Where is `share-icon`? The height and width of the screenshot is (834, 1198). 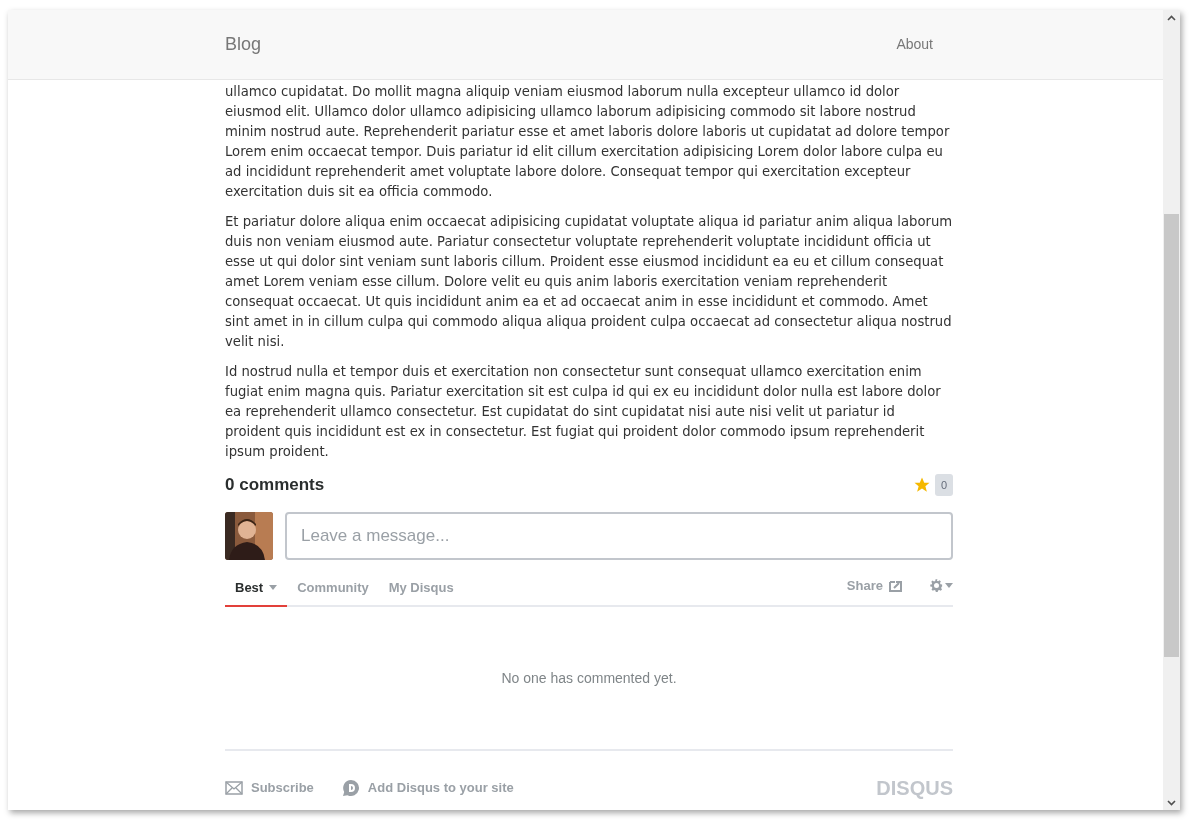 share-icon is located at coordinates (896, 585).